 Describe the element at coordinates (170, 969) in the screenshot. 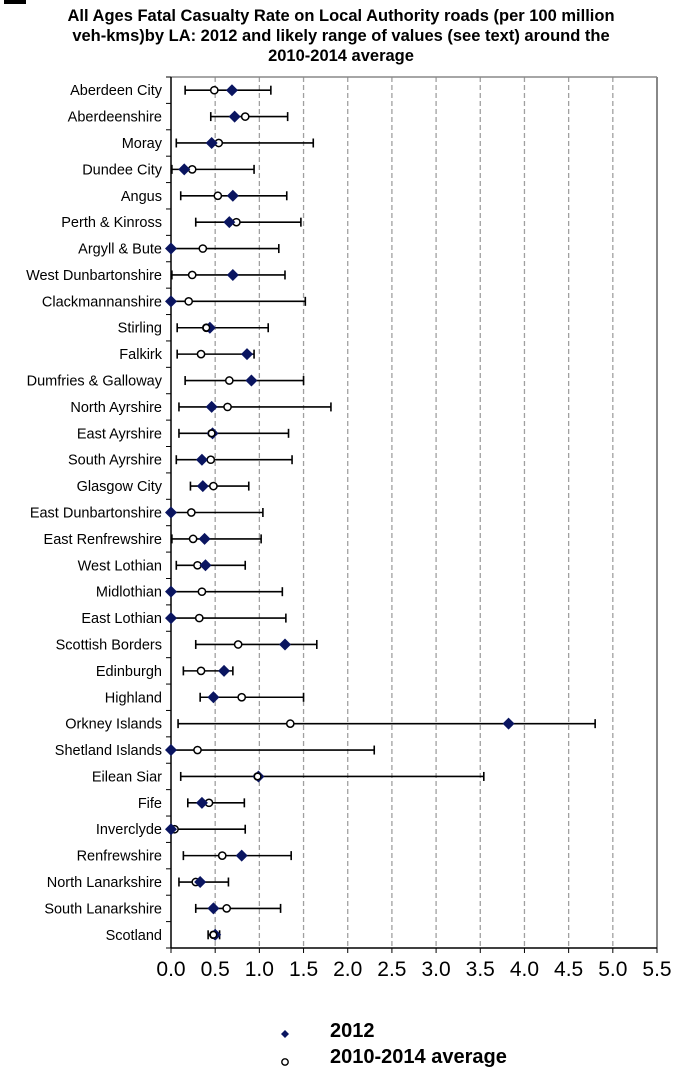

I see `x-tick-label: 0.0` at that location.